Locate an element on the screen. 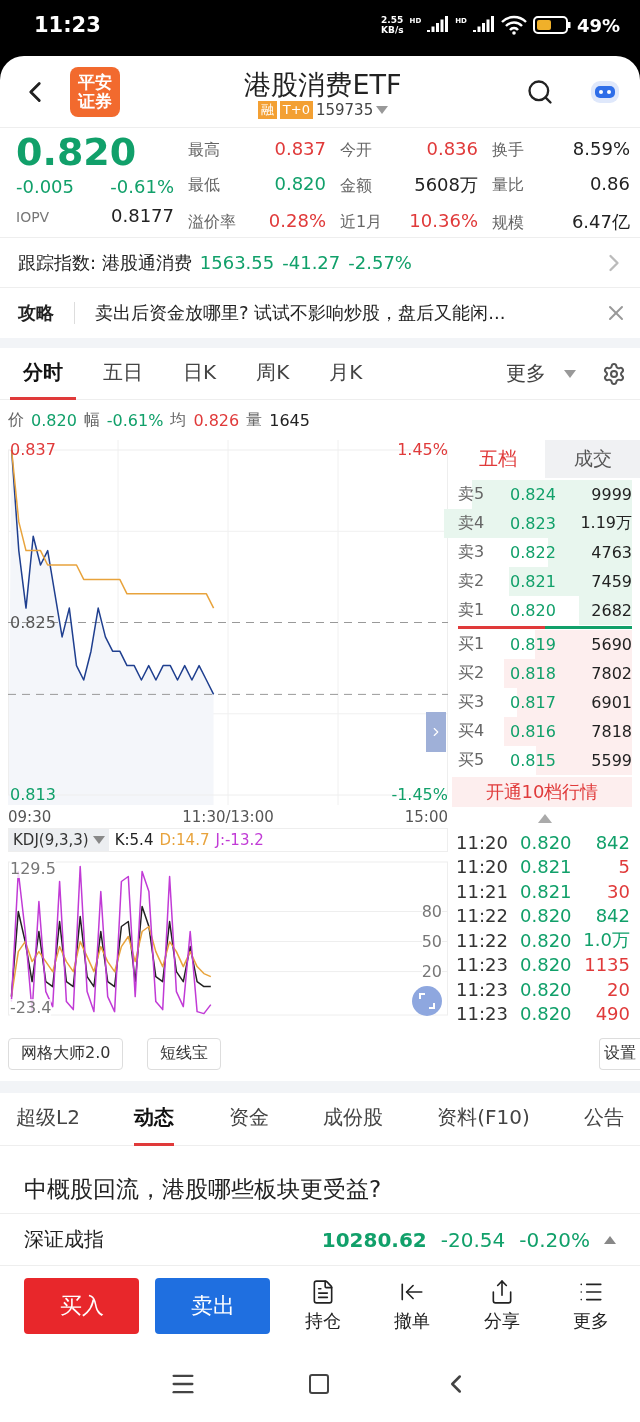  settings-button is located at coordinates (614, 373).